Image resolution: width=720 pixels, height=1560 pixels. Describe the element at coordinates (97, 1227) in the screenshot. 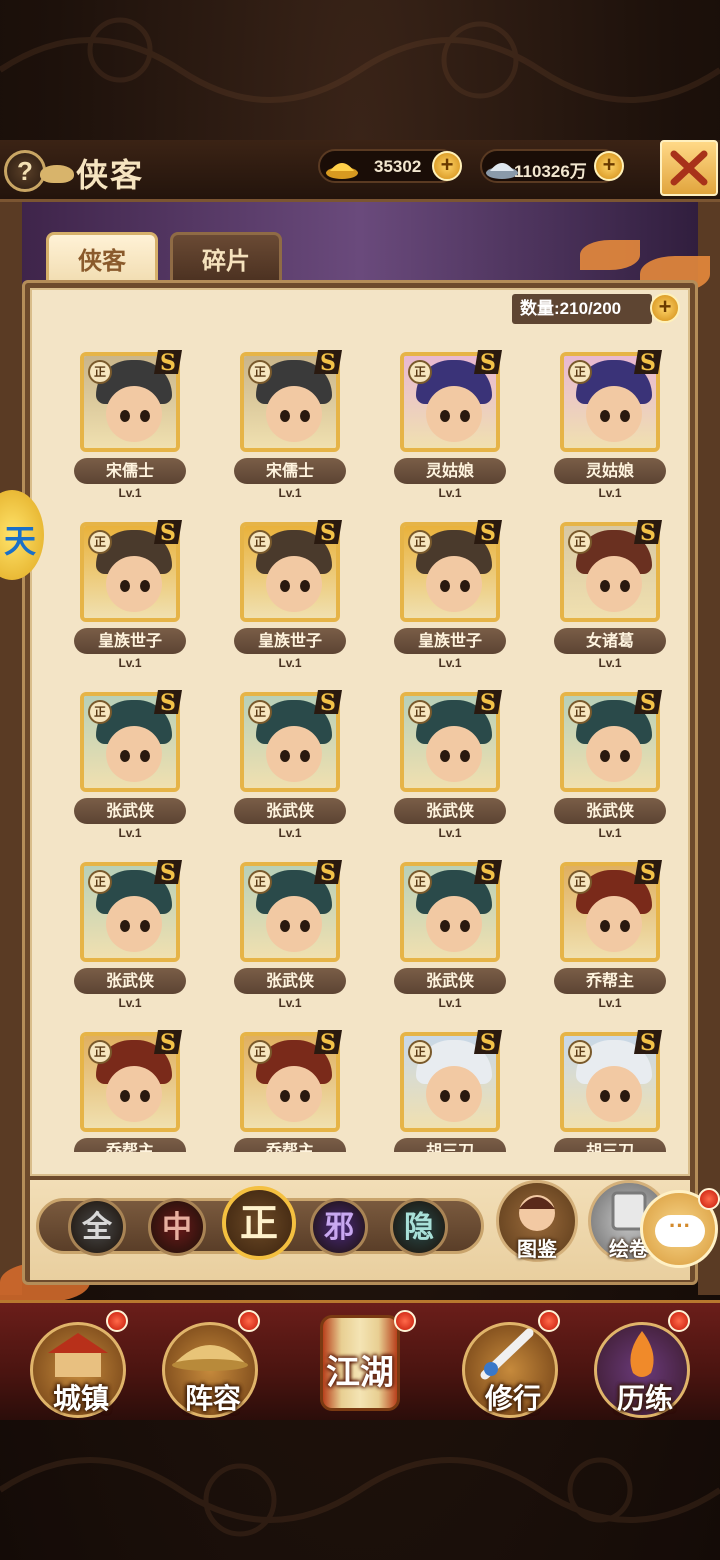

I see `filter-all: 全` at that location.